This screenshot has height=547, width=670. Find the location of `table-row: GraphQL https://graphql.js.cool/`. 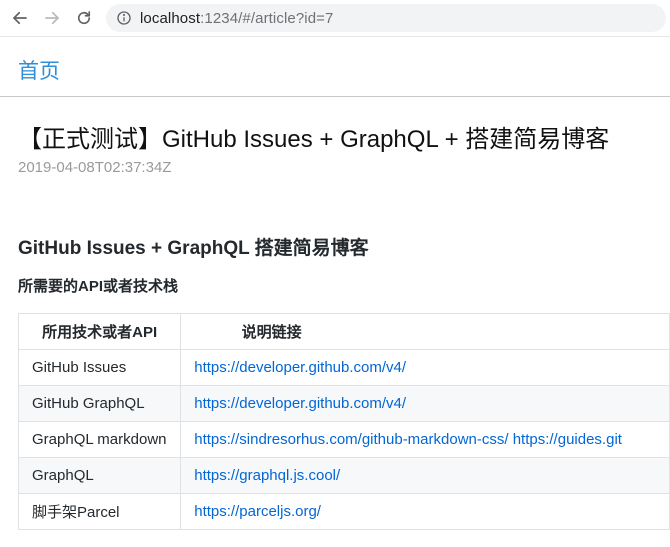

table-row: GraphQL https://graphql.js.cool/ is located at coordinates (343, 475).